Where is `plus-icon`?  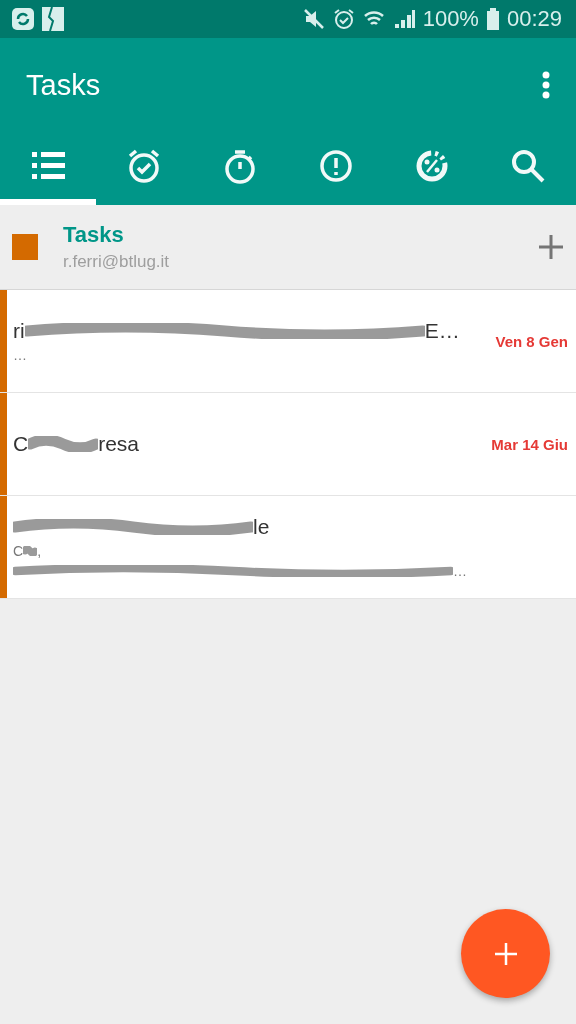
plus-icon is located at coordinates (505, 953).